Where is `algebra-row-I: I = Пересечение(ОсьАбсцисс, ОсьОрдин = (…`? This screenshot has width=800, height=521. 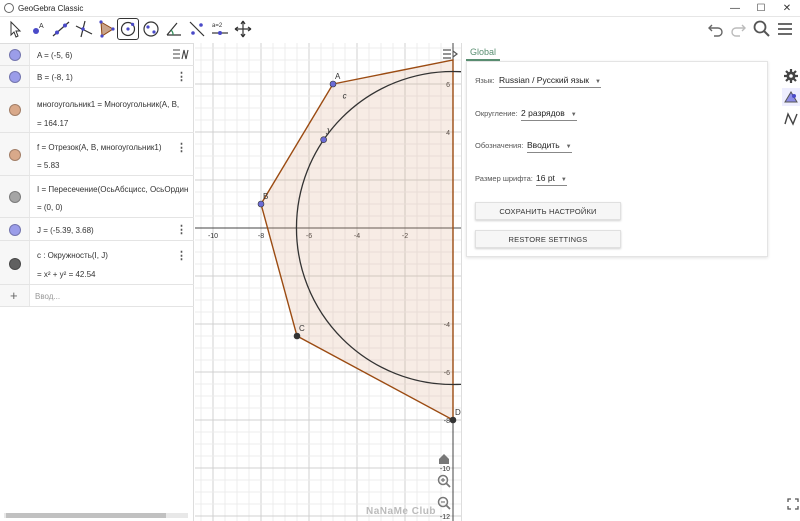
algebra-row-I: I = Пересечение(ОсьАбсцисс, ОсьОрдин = (… is located at coordinates (97, 197).